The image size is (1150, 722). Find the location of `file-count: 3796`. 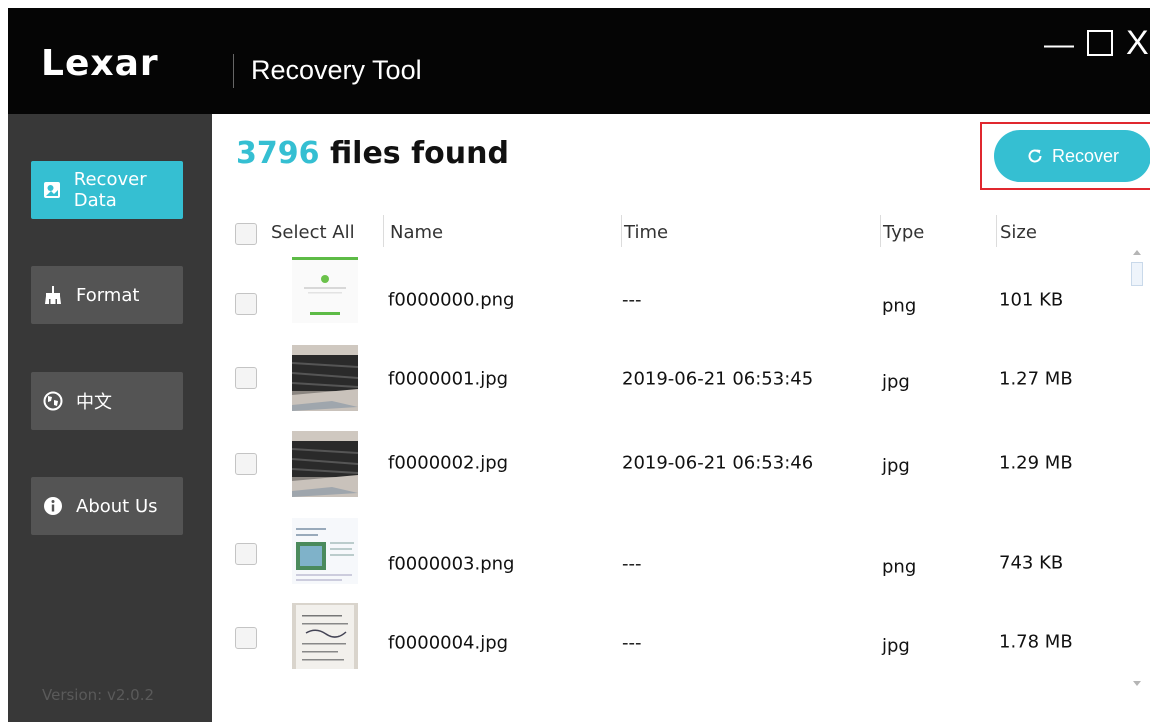

file-count: 3796 is located at coordinates (278, 153).